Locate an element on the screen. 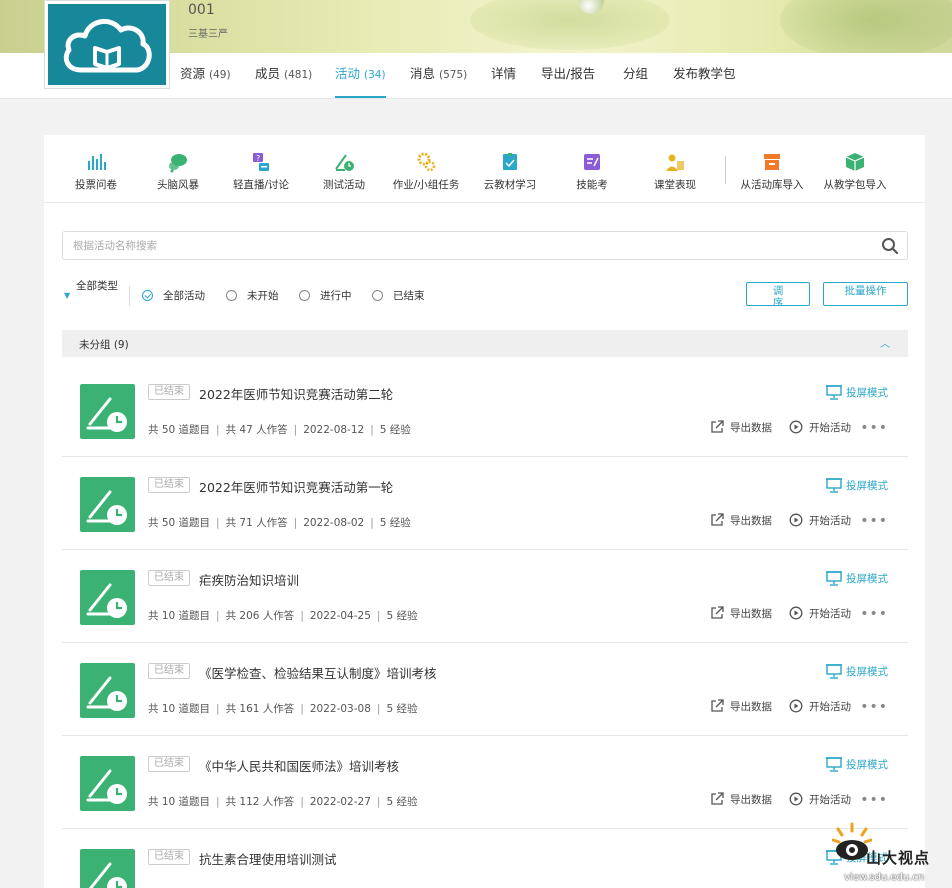 The height and width of the screenshot is (888, 952). nav-tab-6: 分组 is located at coordinates (635, 75).